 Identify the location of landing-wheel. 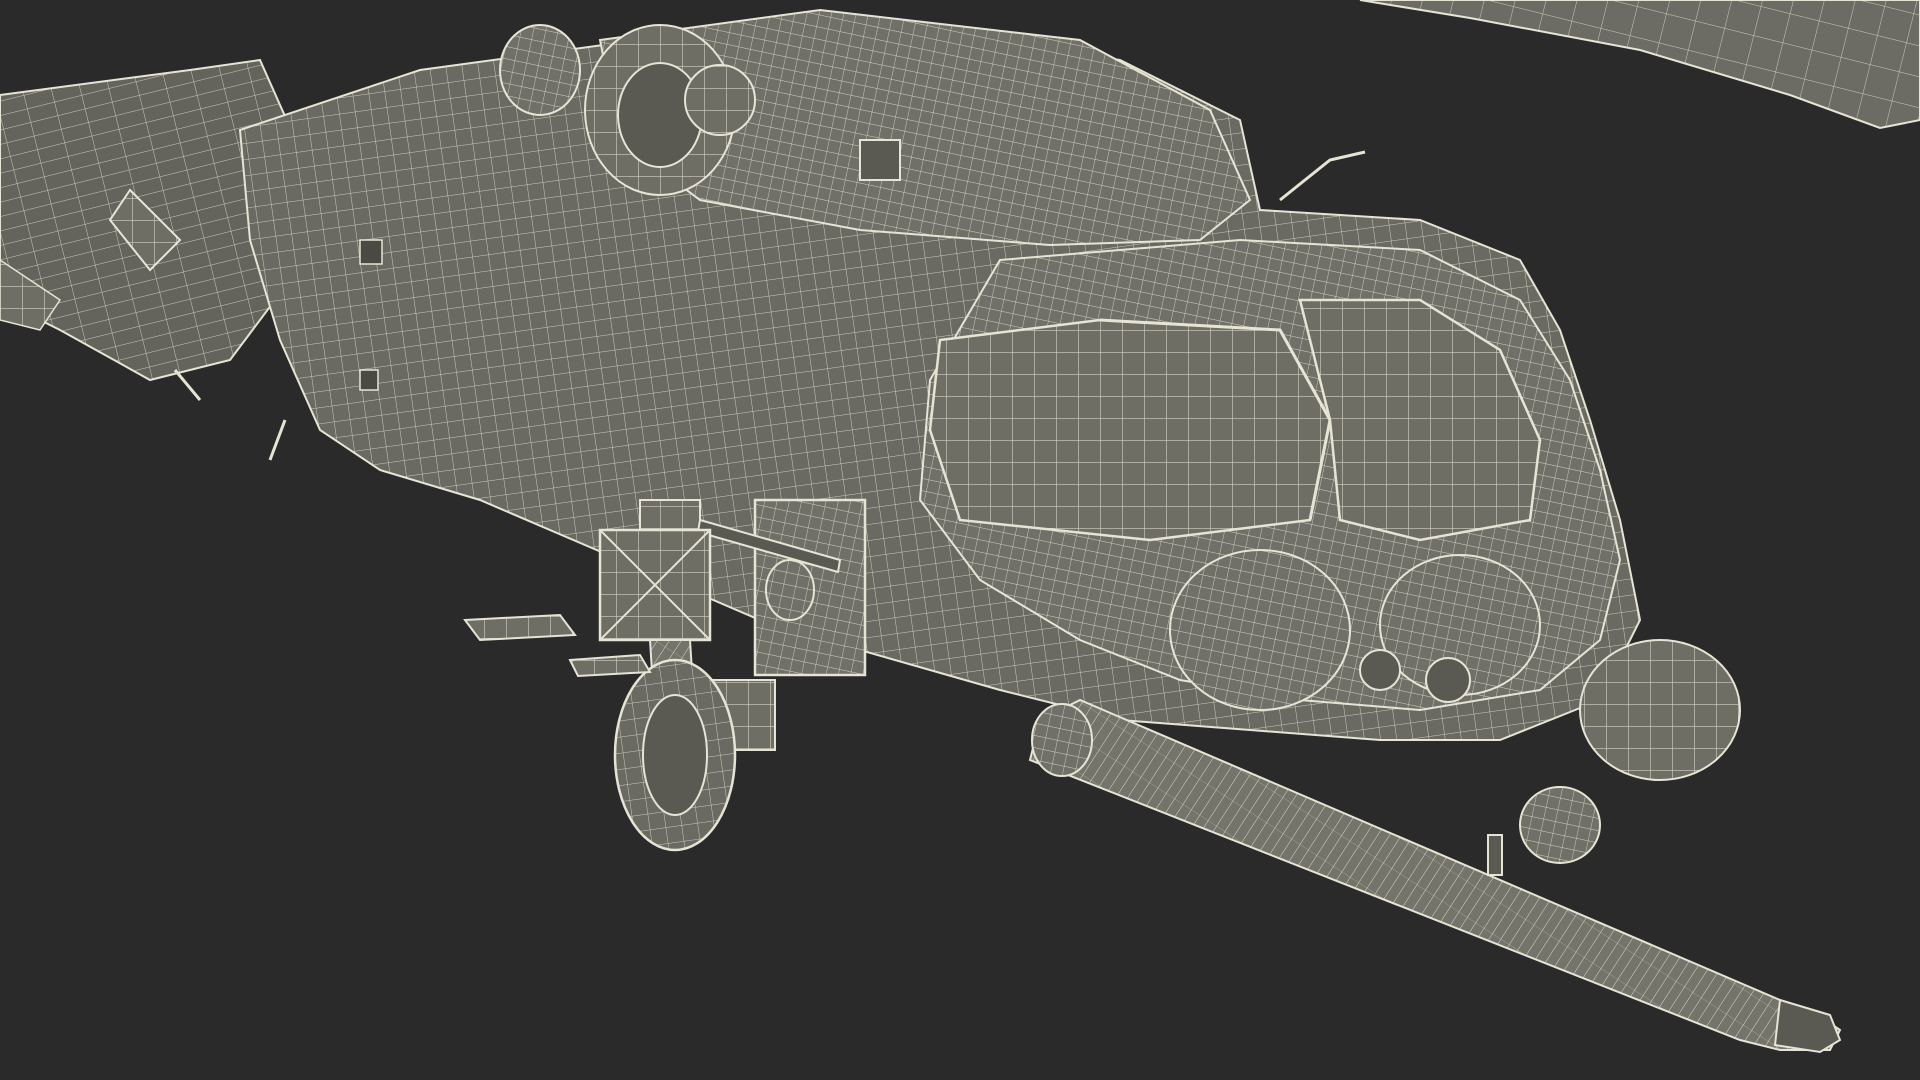
(675, 755).